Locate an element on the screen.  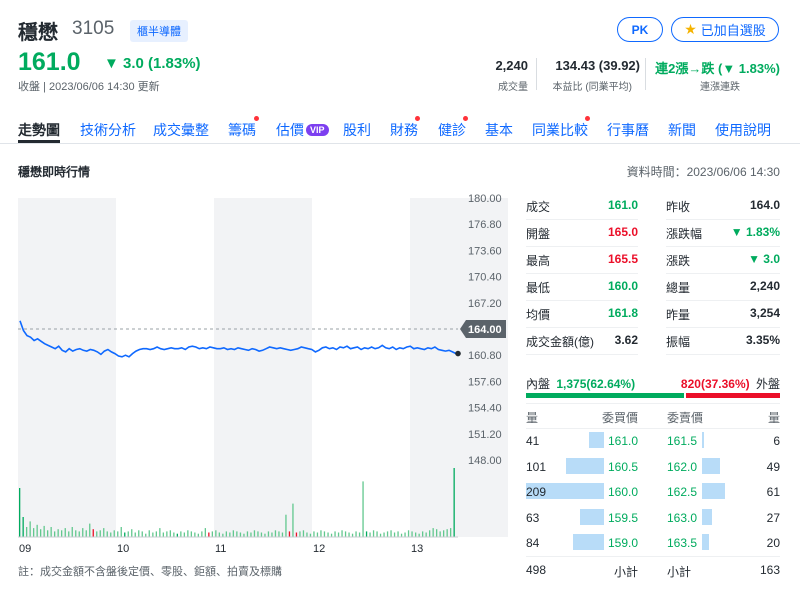
quote-value: 3,254 is located at coordinates (764, 313).